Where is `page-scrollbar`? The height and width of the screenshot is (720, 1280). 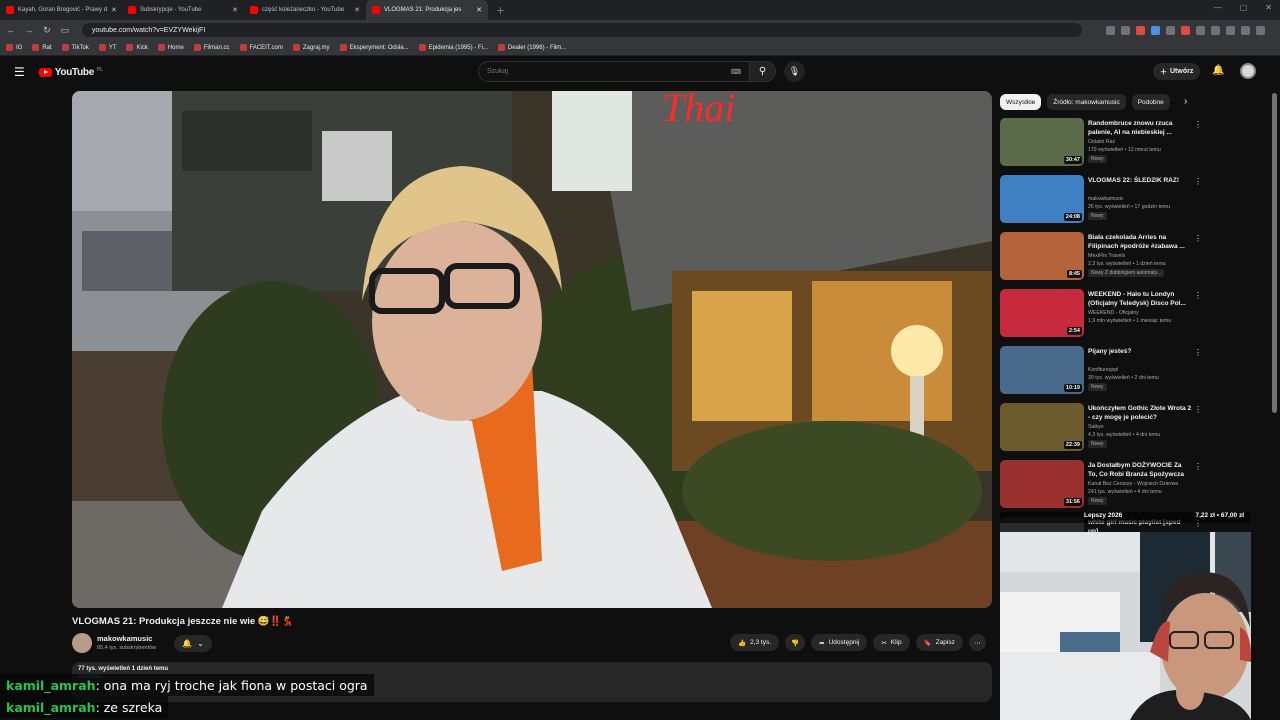 page-scrollbar is located at coordinates (1275, 309).